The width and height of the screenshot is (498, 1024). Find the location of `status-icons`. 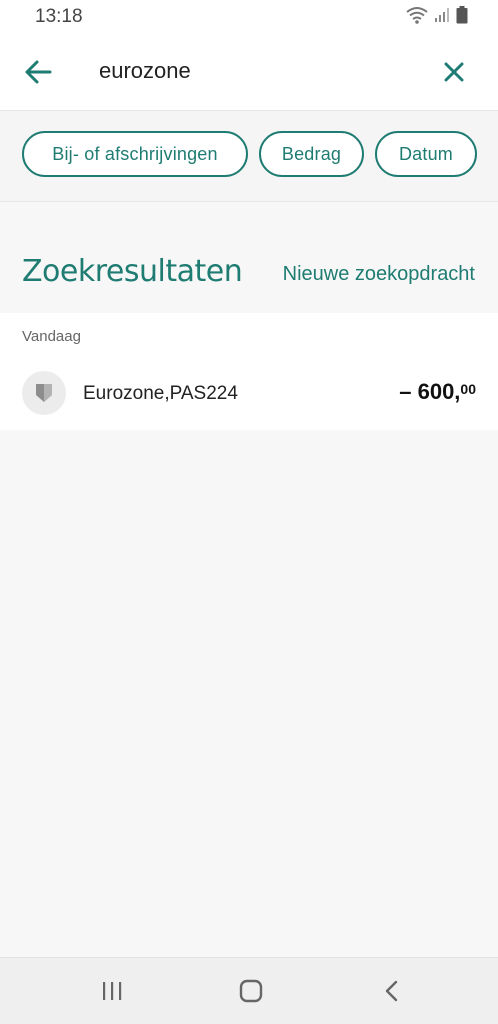

status-icons is located at coordinates (437, 15).